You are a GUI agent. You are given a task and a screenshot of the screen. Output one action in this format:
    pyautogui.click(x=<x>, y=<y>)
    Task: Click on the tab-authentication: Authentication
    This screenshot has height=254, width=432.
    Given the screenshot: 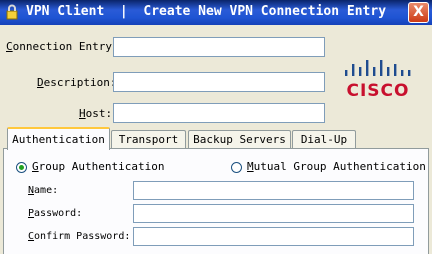 What is the action you would take?
    pyautogui.click(x=58, y=138)
    